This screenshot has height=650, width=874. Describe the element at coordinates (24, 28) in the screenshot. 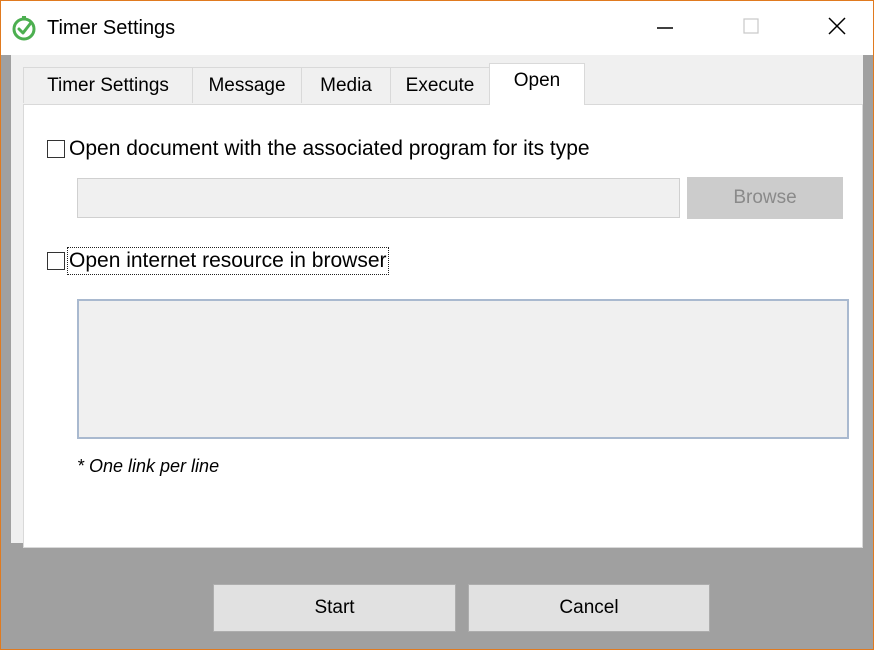

I see `timer-check-icon` at that location.